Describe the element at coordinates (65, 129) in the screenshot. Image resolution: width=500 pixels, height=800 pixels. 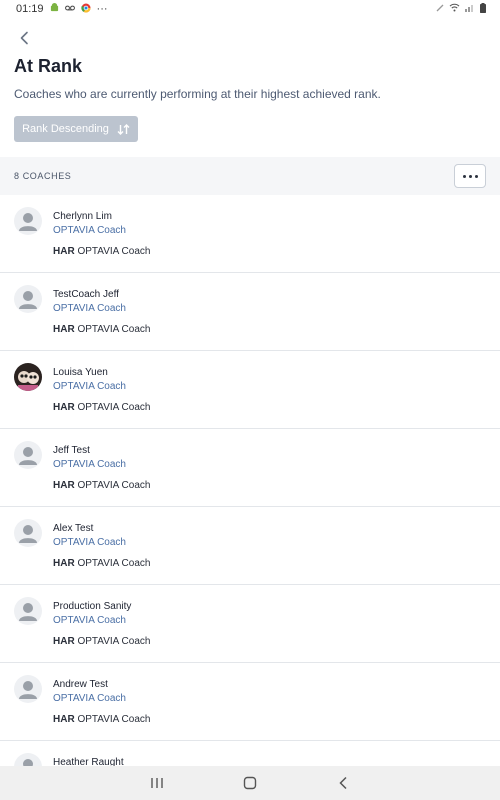
I see `sort-button-label: Rank Descending` at that location.